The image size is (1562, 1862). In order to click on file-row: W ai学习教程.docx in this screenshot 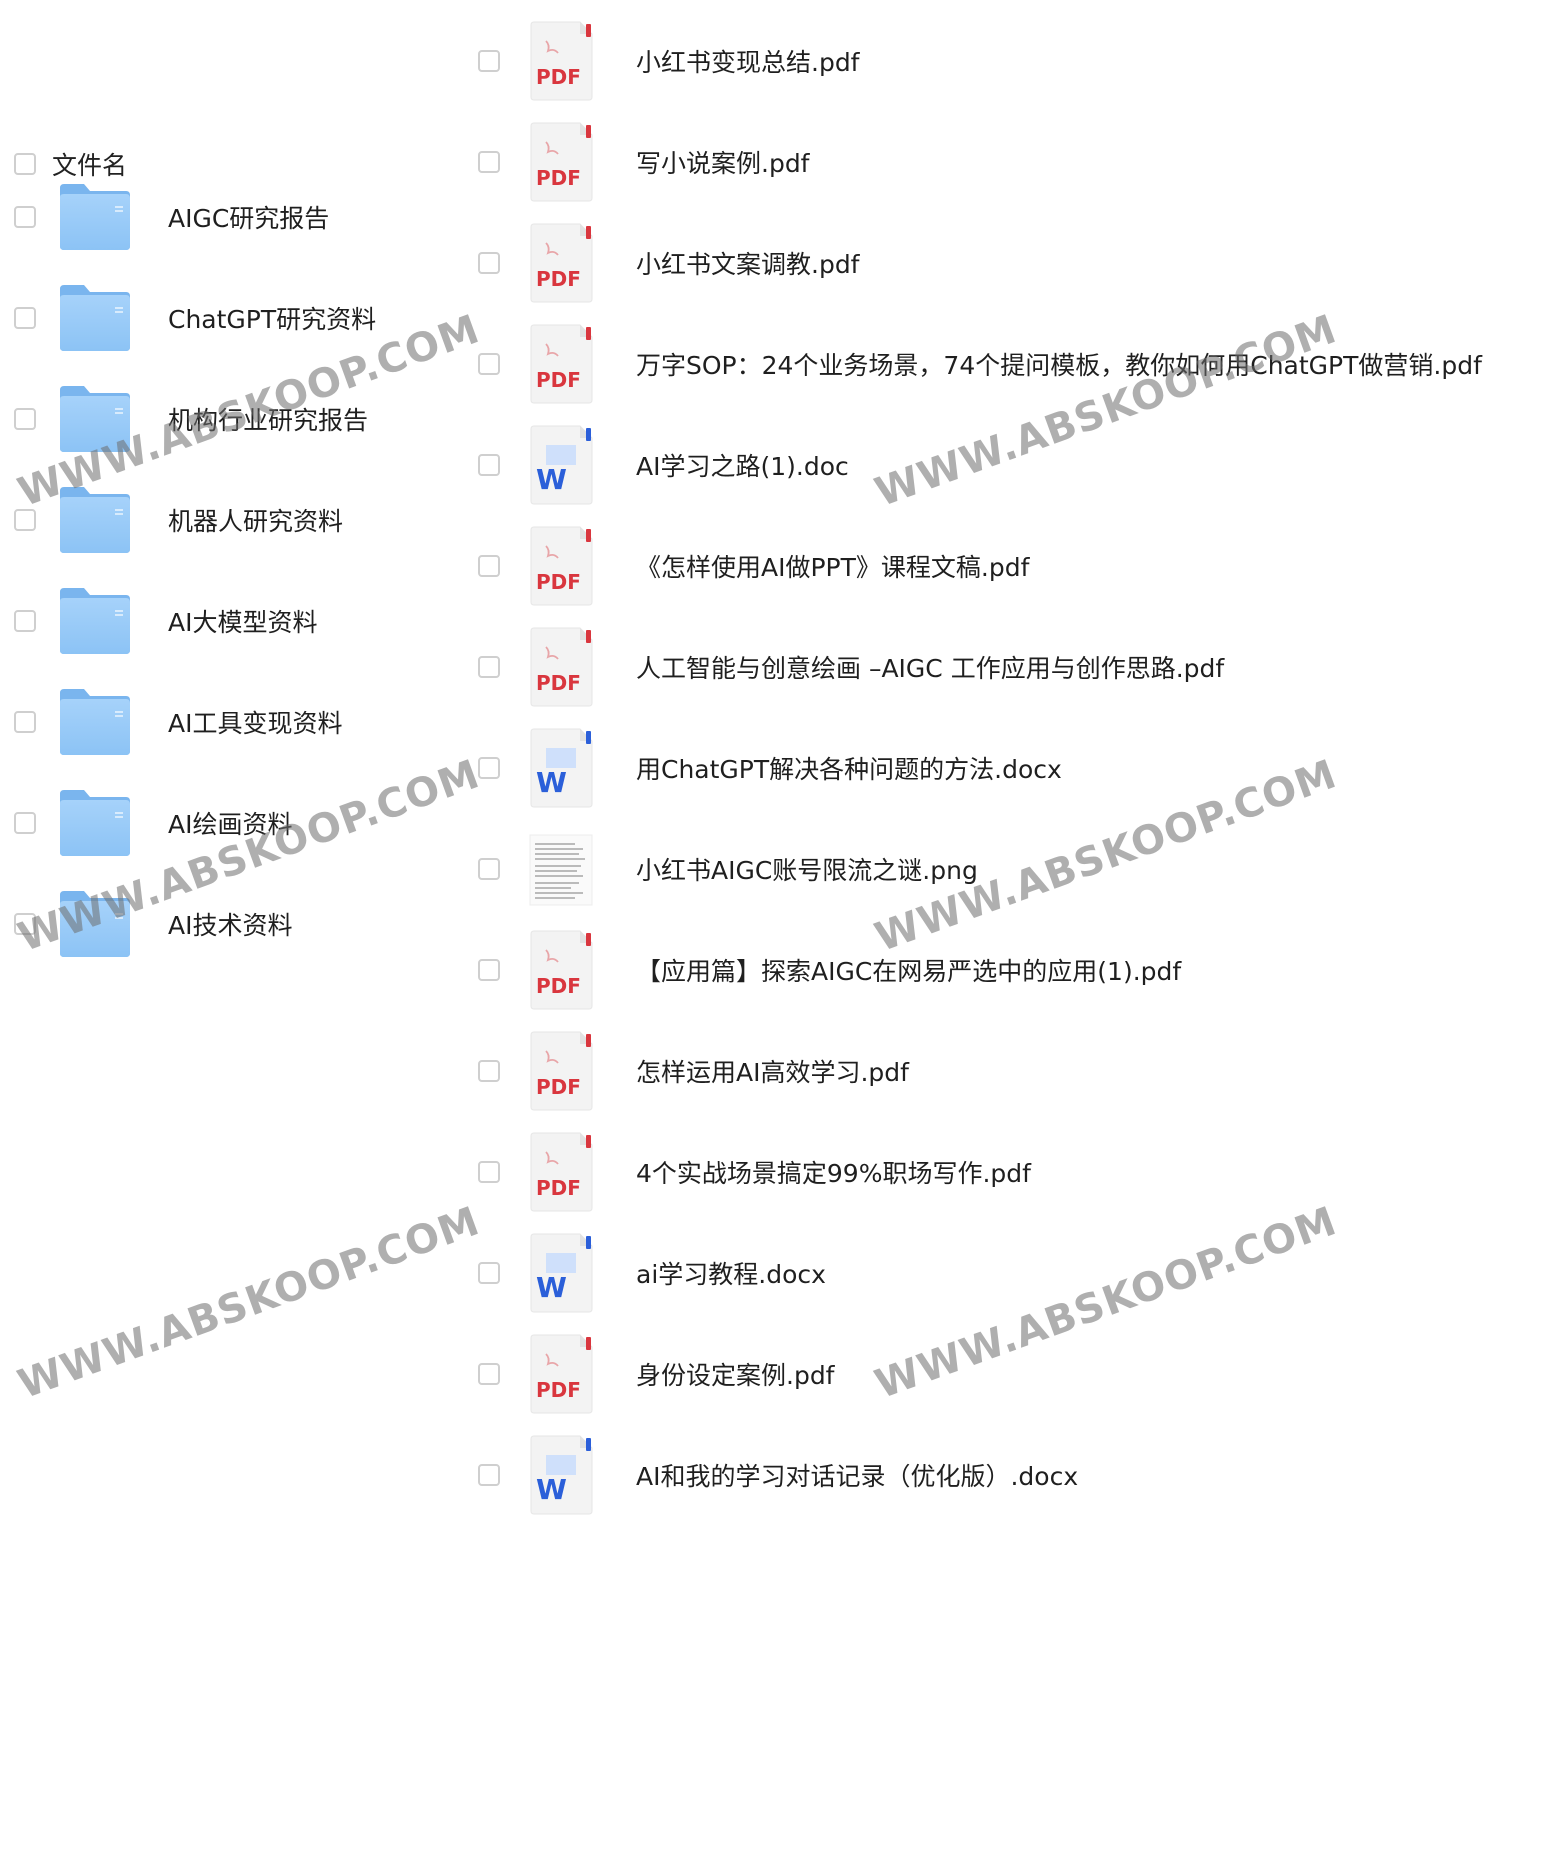, I will do `click(652, 1273)`.